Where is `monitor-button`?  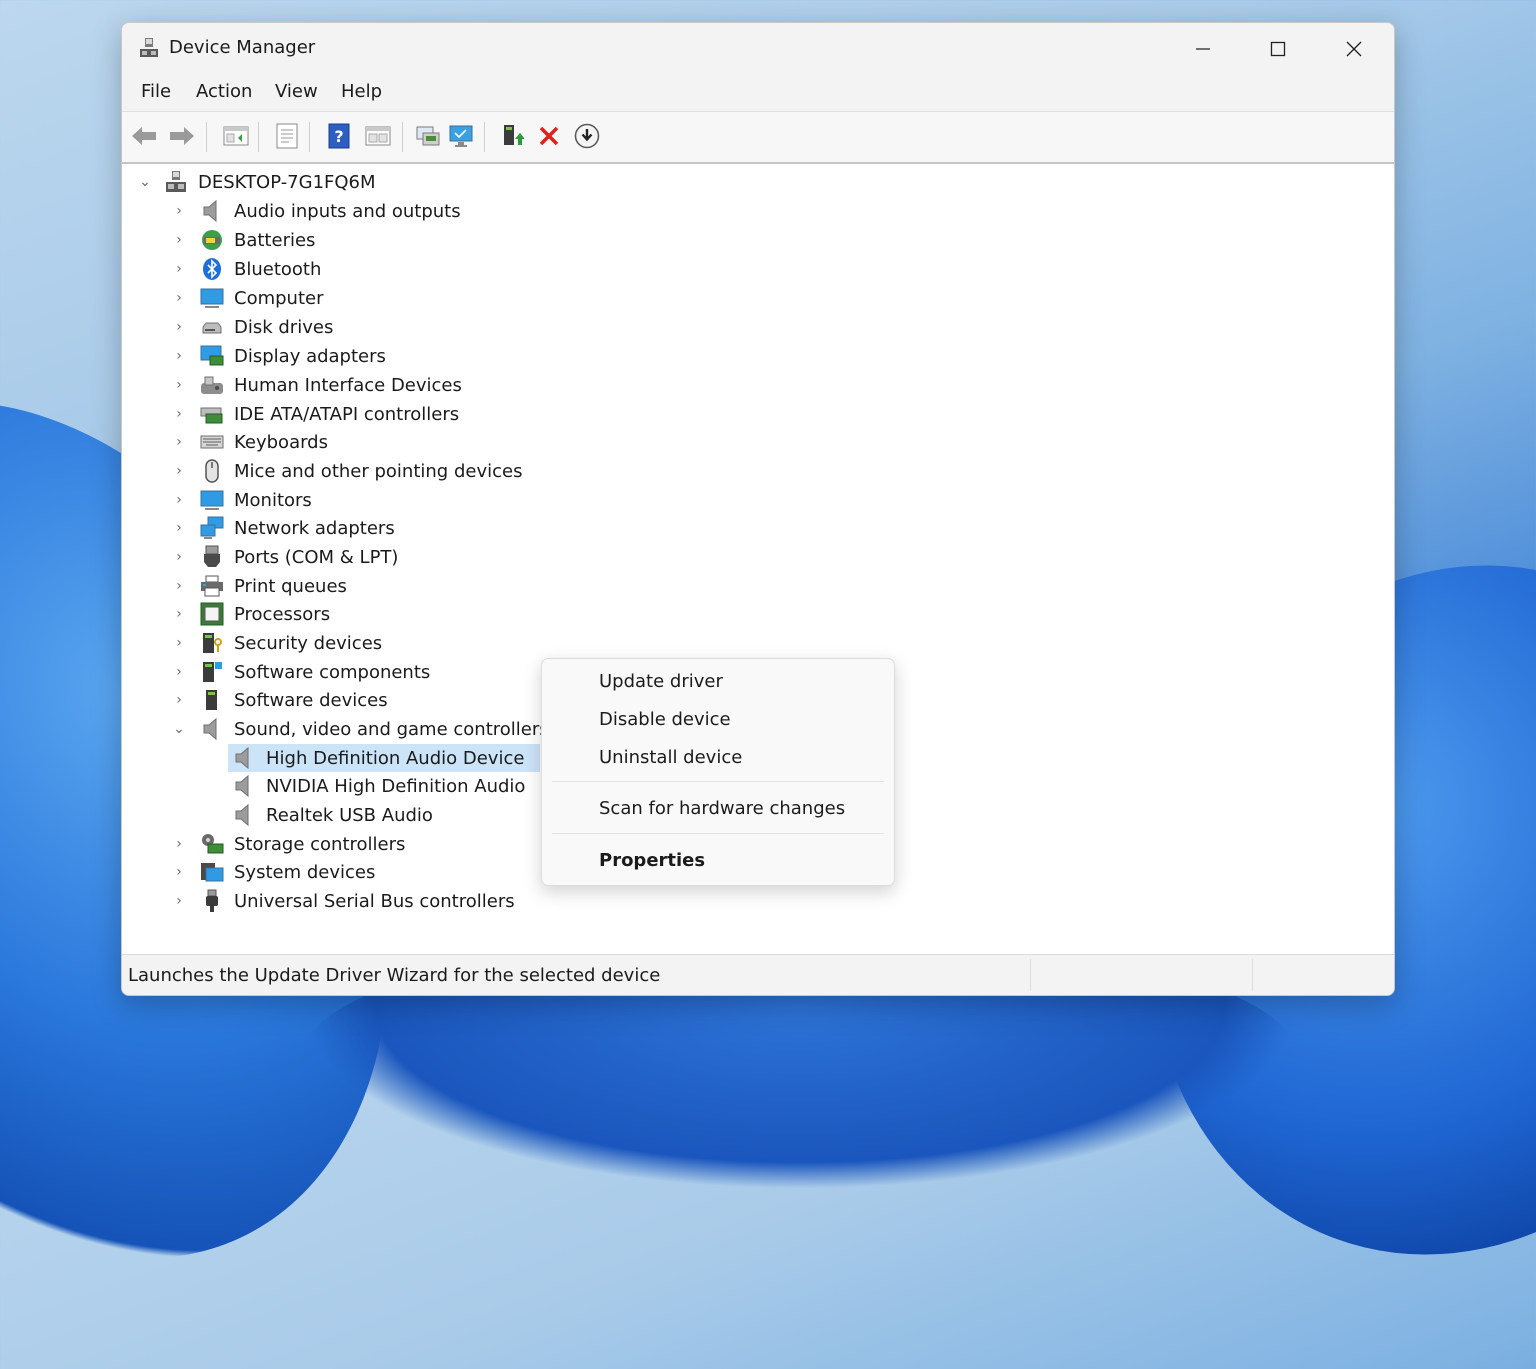
monitor-button is located at coordinates (461, 136).